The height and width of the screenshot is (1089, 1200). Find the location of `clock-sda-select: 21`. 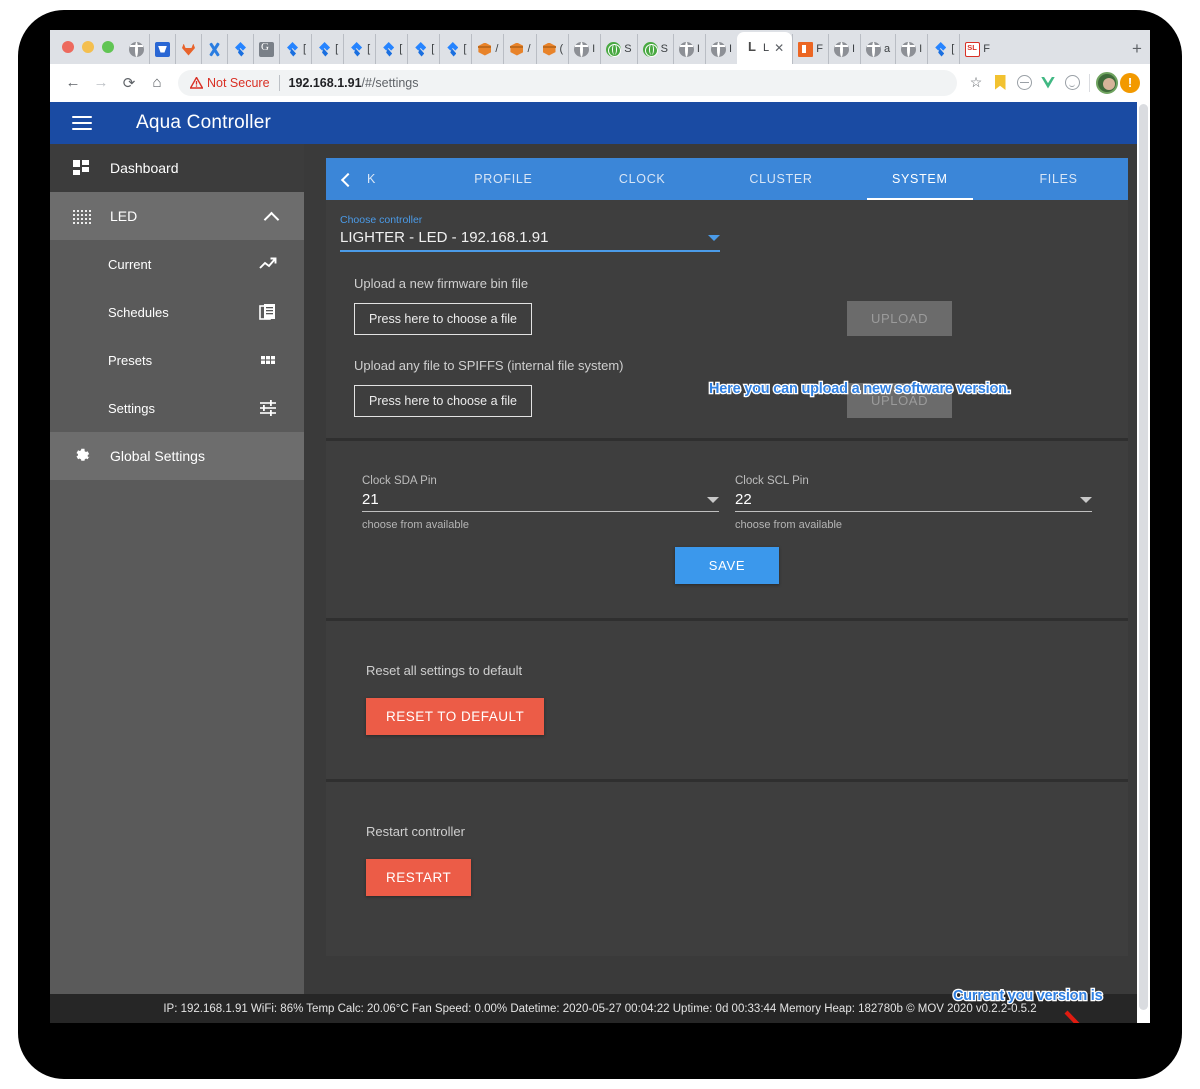

clock-sda-select: 21 is located at coordinates (540, 501).